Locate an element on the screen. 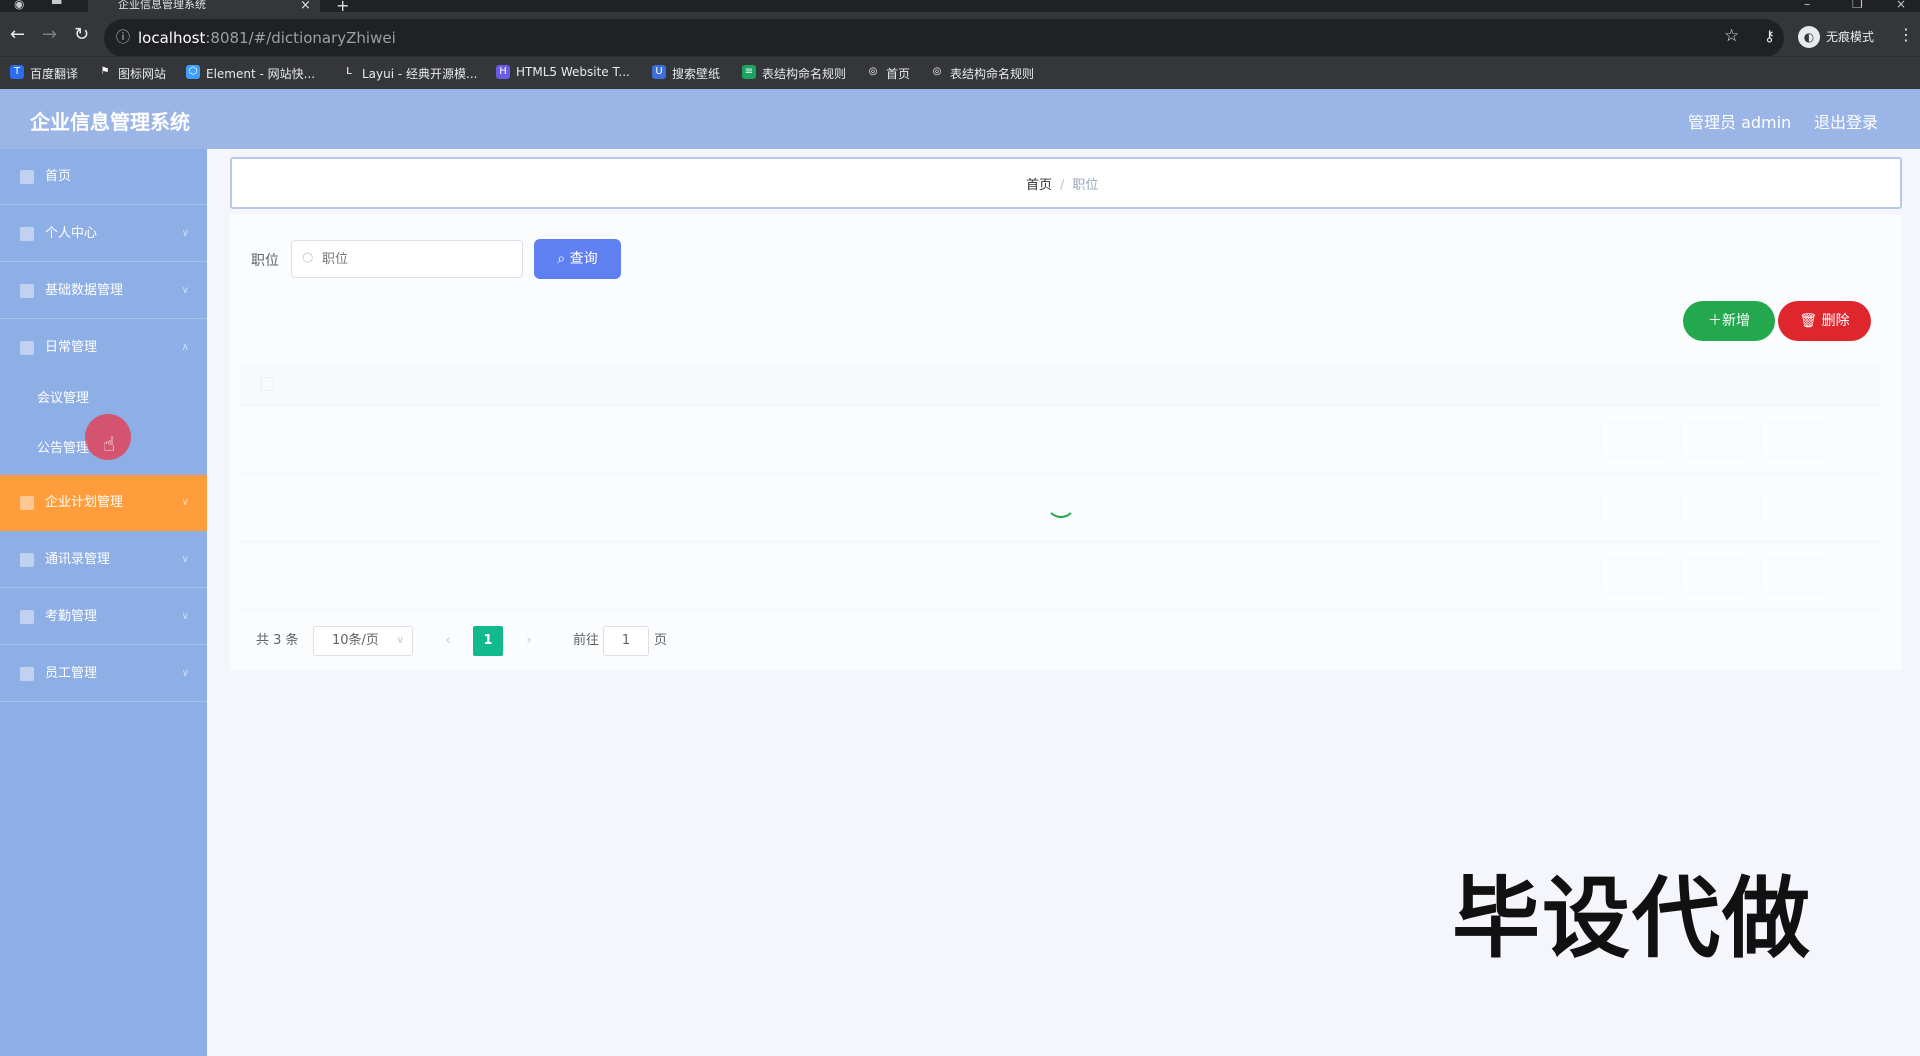  logout-link: 退出登录 is located at coordinates (1846, 121).